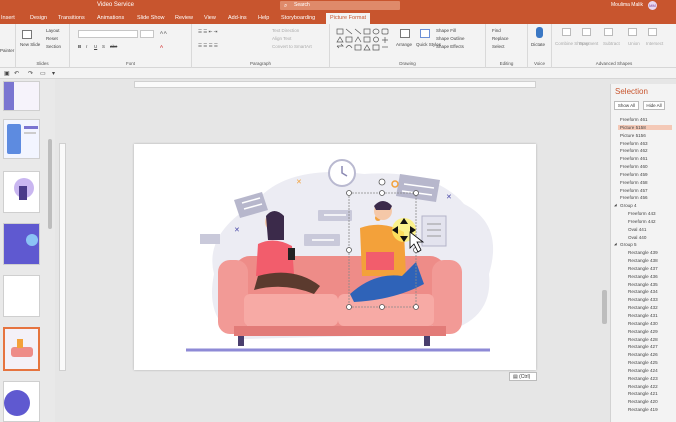 The height and width of the screenshot is (422, 676). What do you see at coordinates (364, 40) in the screenshot?
I see `shapes-gallery` at bounding box center [364, 40].